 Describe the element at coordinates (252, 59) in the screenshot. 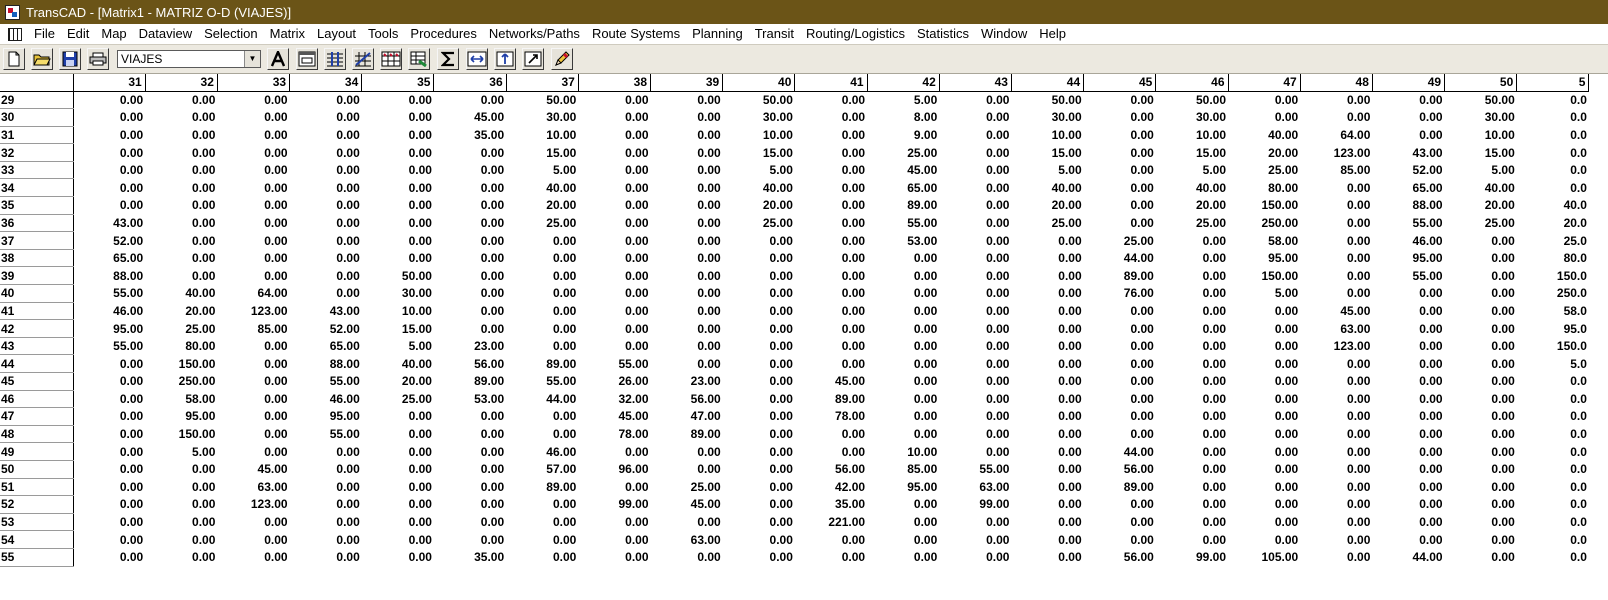

I see `chevron-down-icon: ▼` at that location.